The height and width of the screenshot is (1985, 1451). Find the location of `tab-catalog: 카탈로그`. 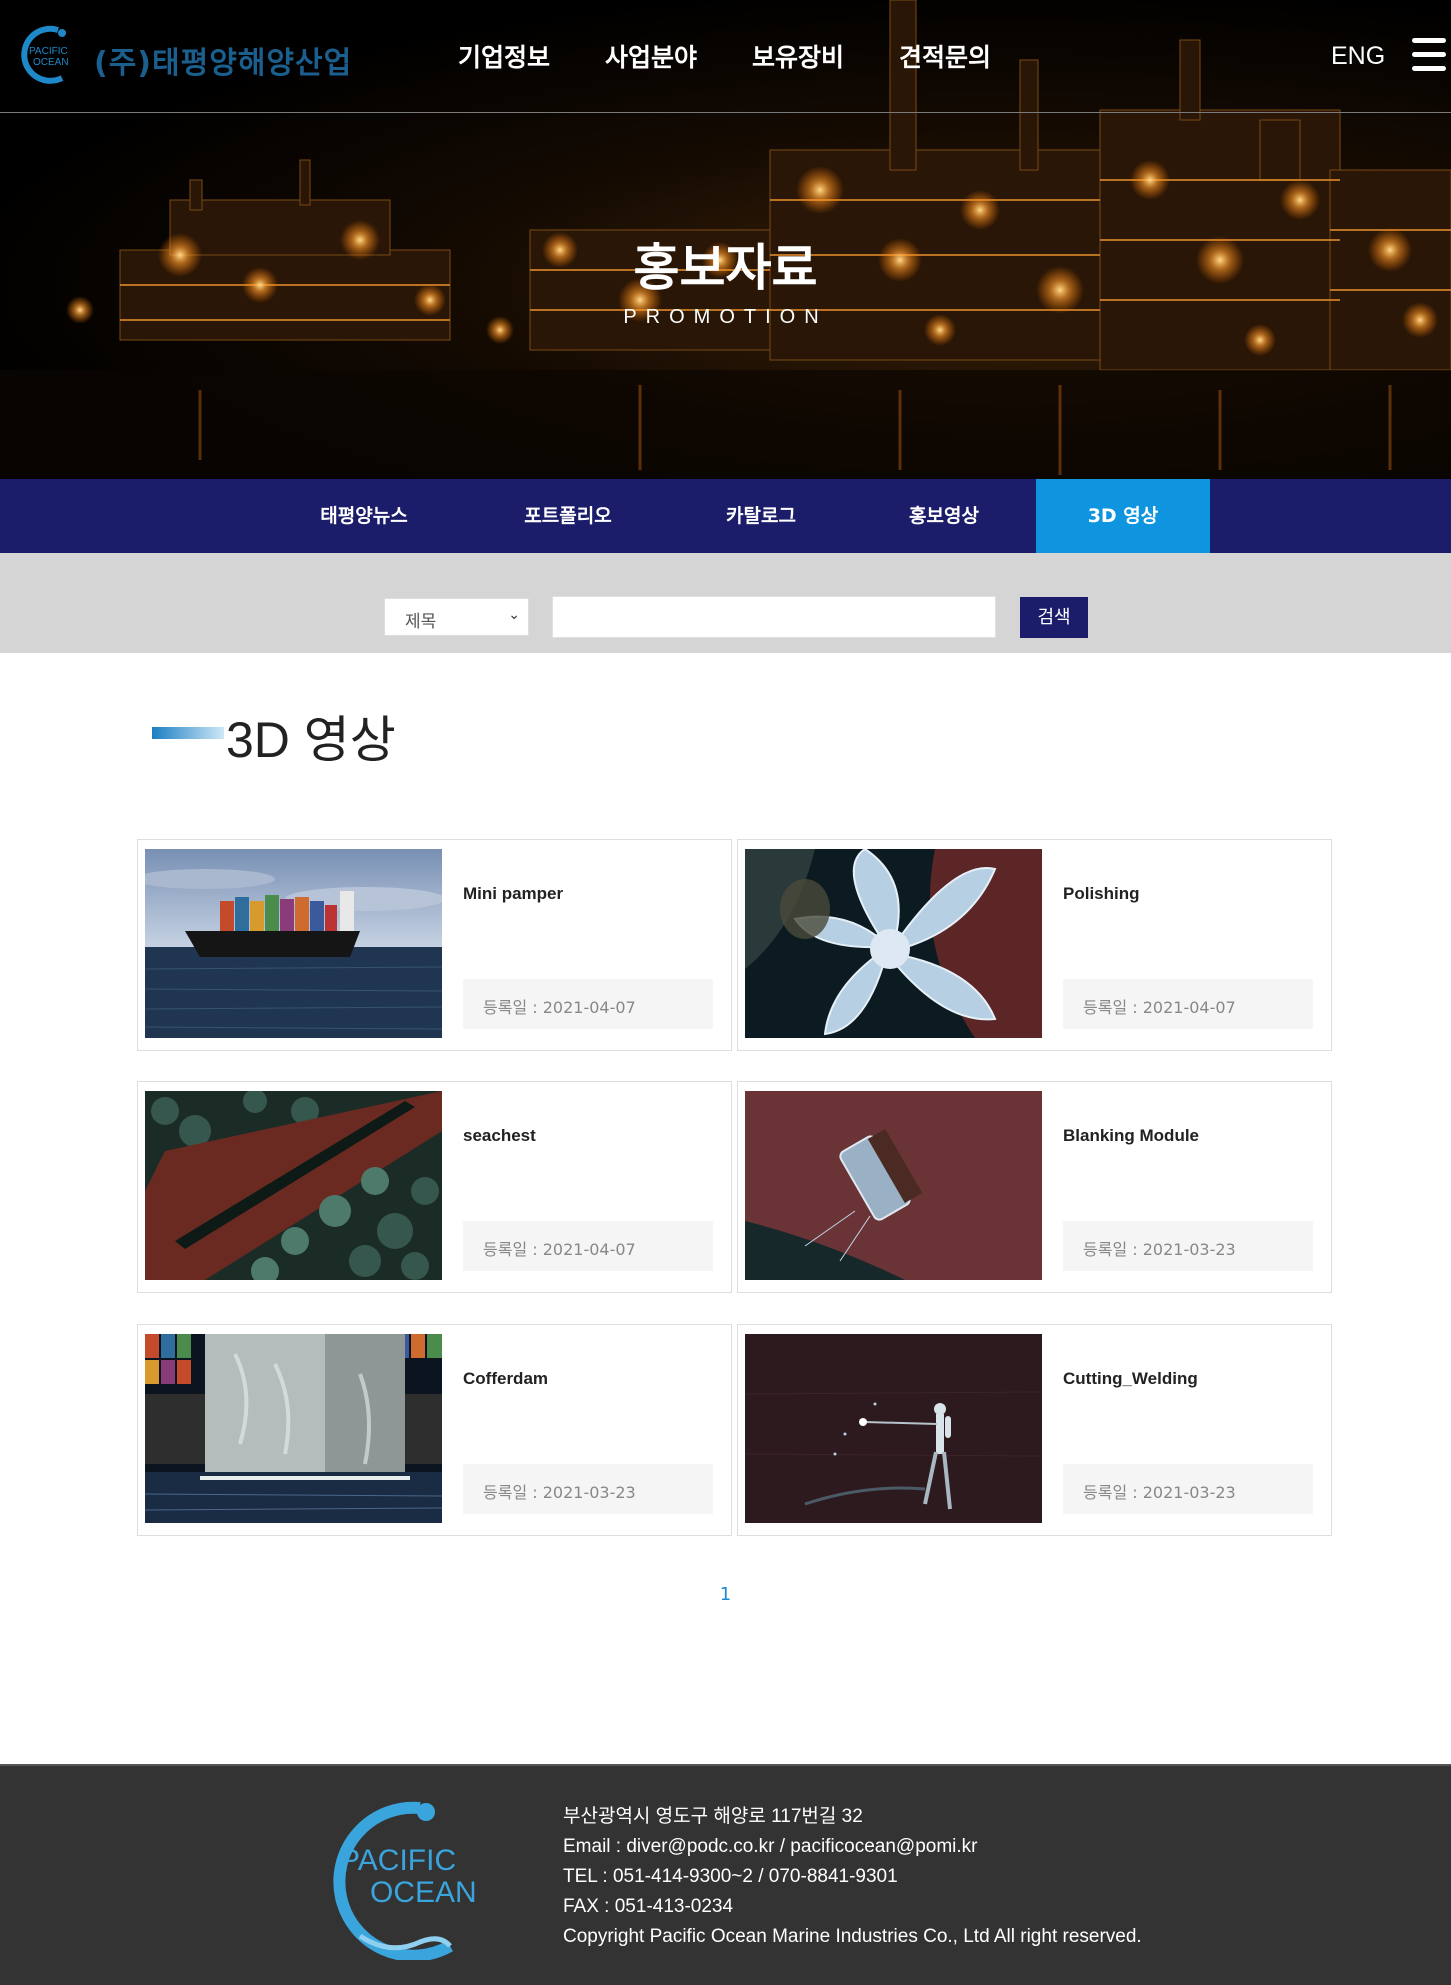

tab-catalog: 카탈로그 is located at coordinates (761, 516).